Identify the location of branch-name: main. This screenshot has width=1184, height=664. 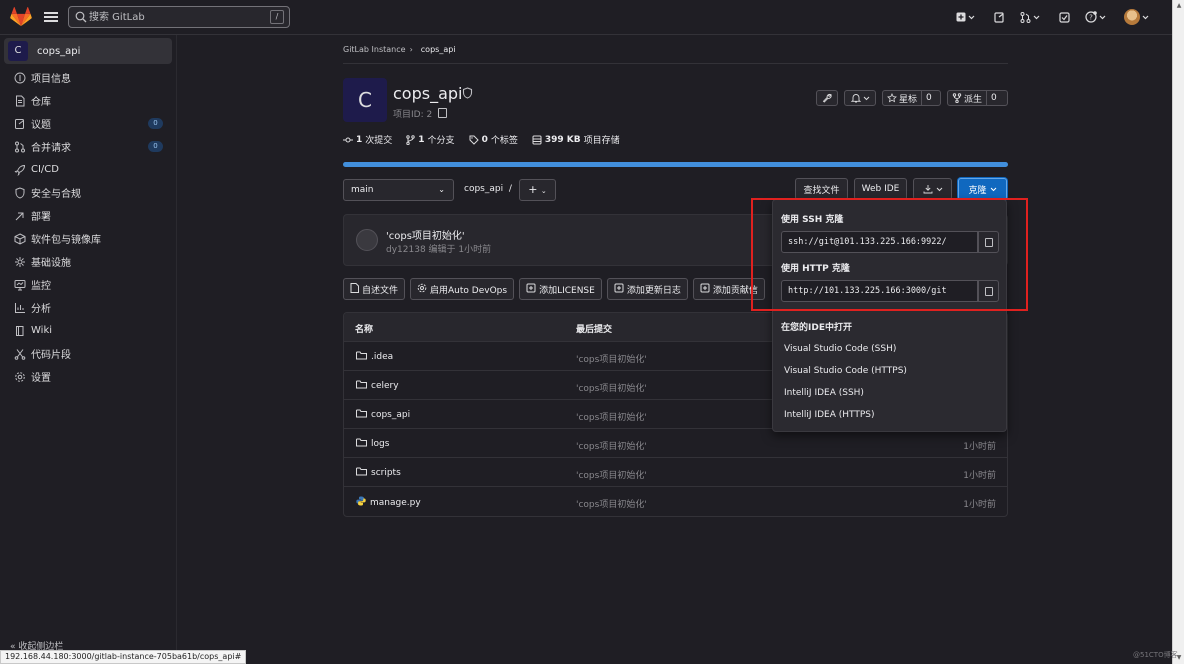
(362, 190).